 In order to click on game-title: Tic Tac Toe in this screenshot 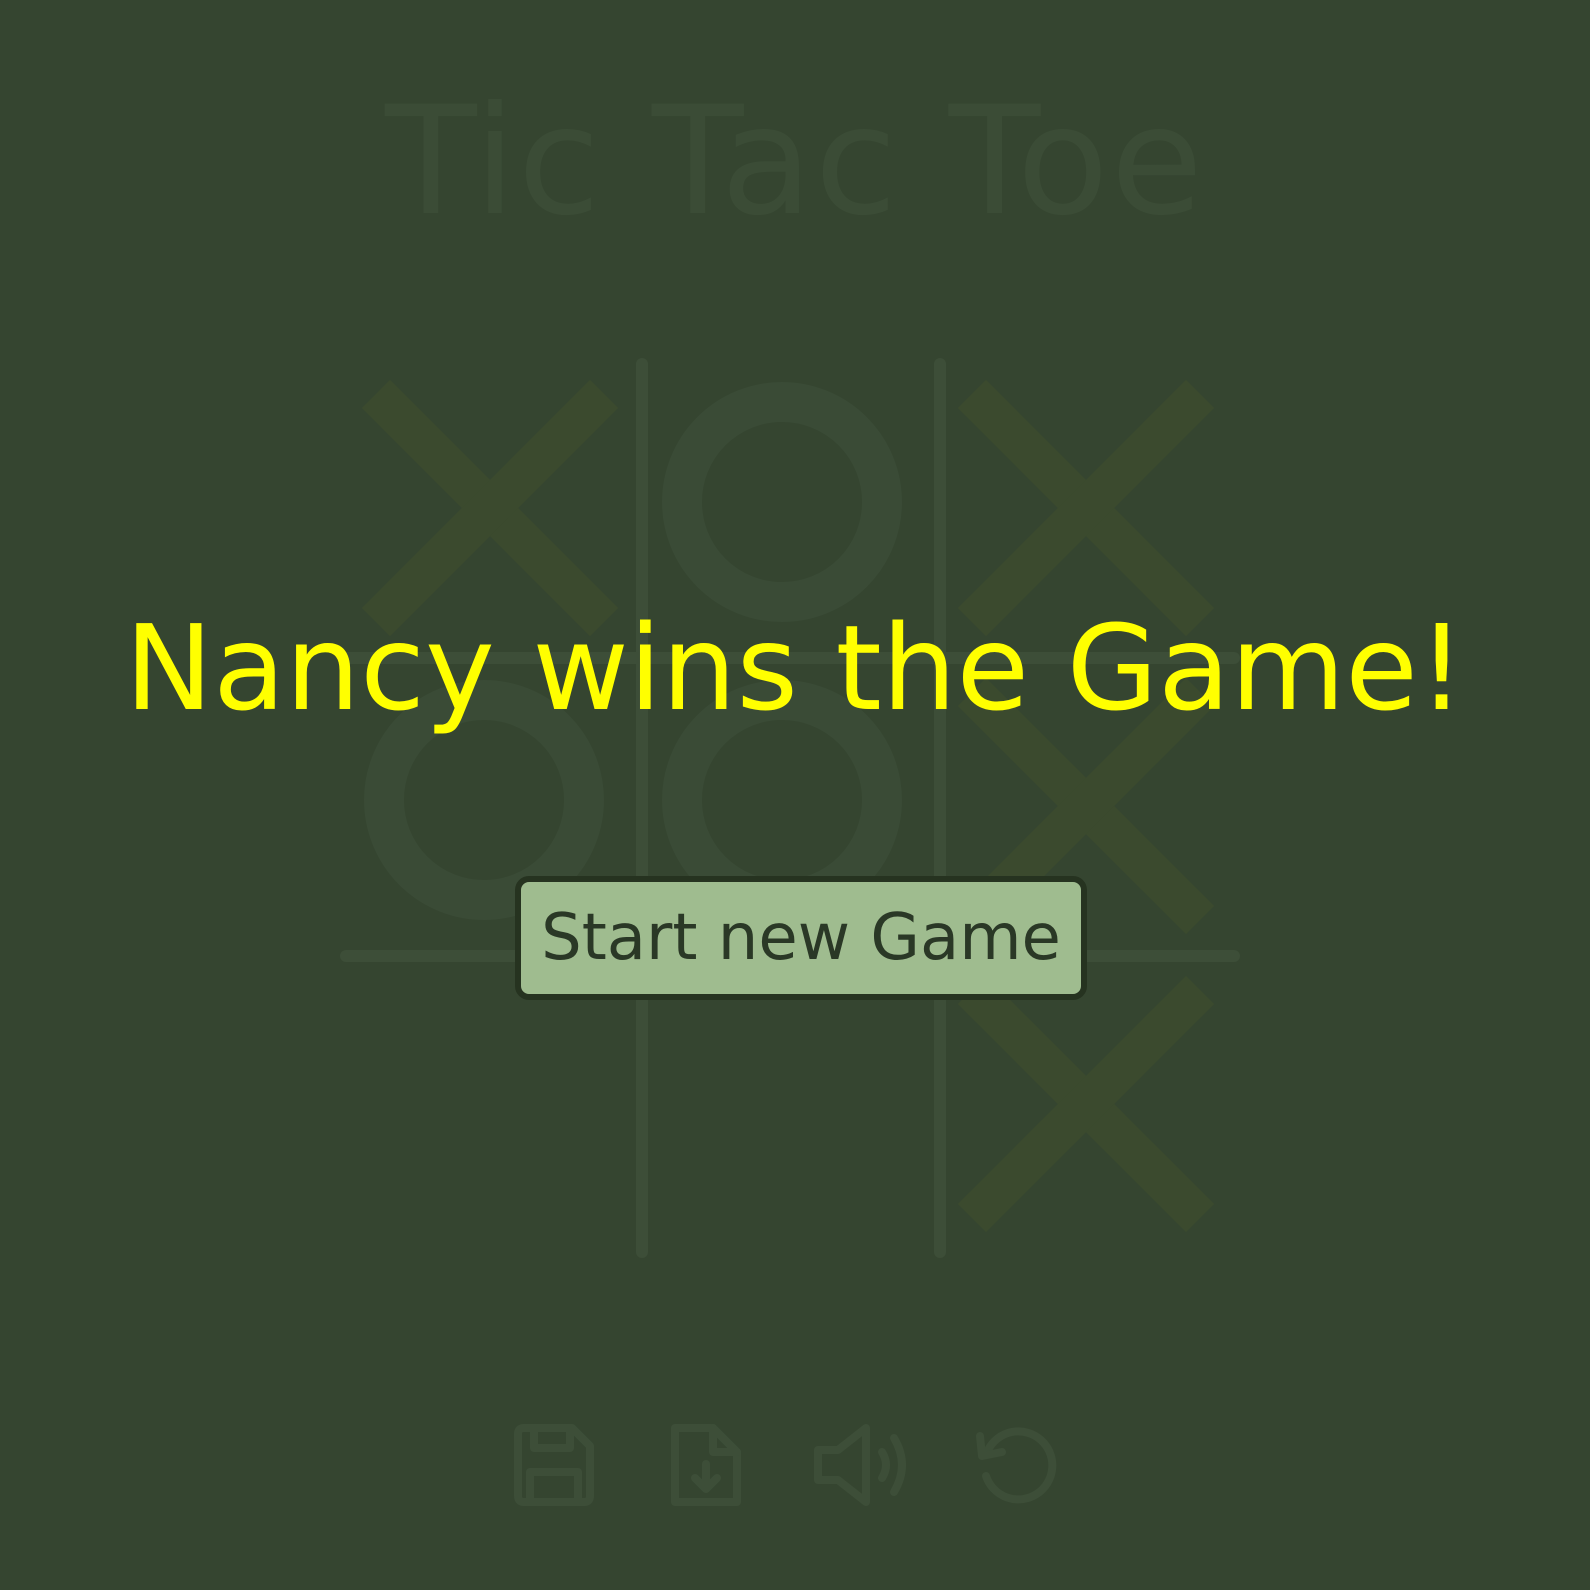, I will do `click(795, 162)`.